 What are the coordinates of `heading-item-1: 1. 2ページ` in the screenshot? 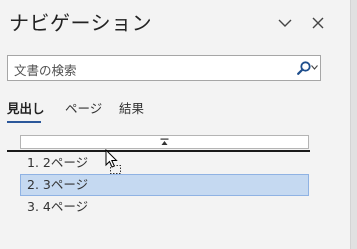 It's located at (164, 163).